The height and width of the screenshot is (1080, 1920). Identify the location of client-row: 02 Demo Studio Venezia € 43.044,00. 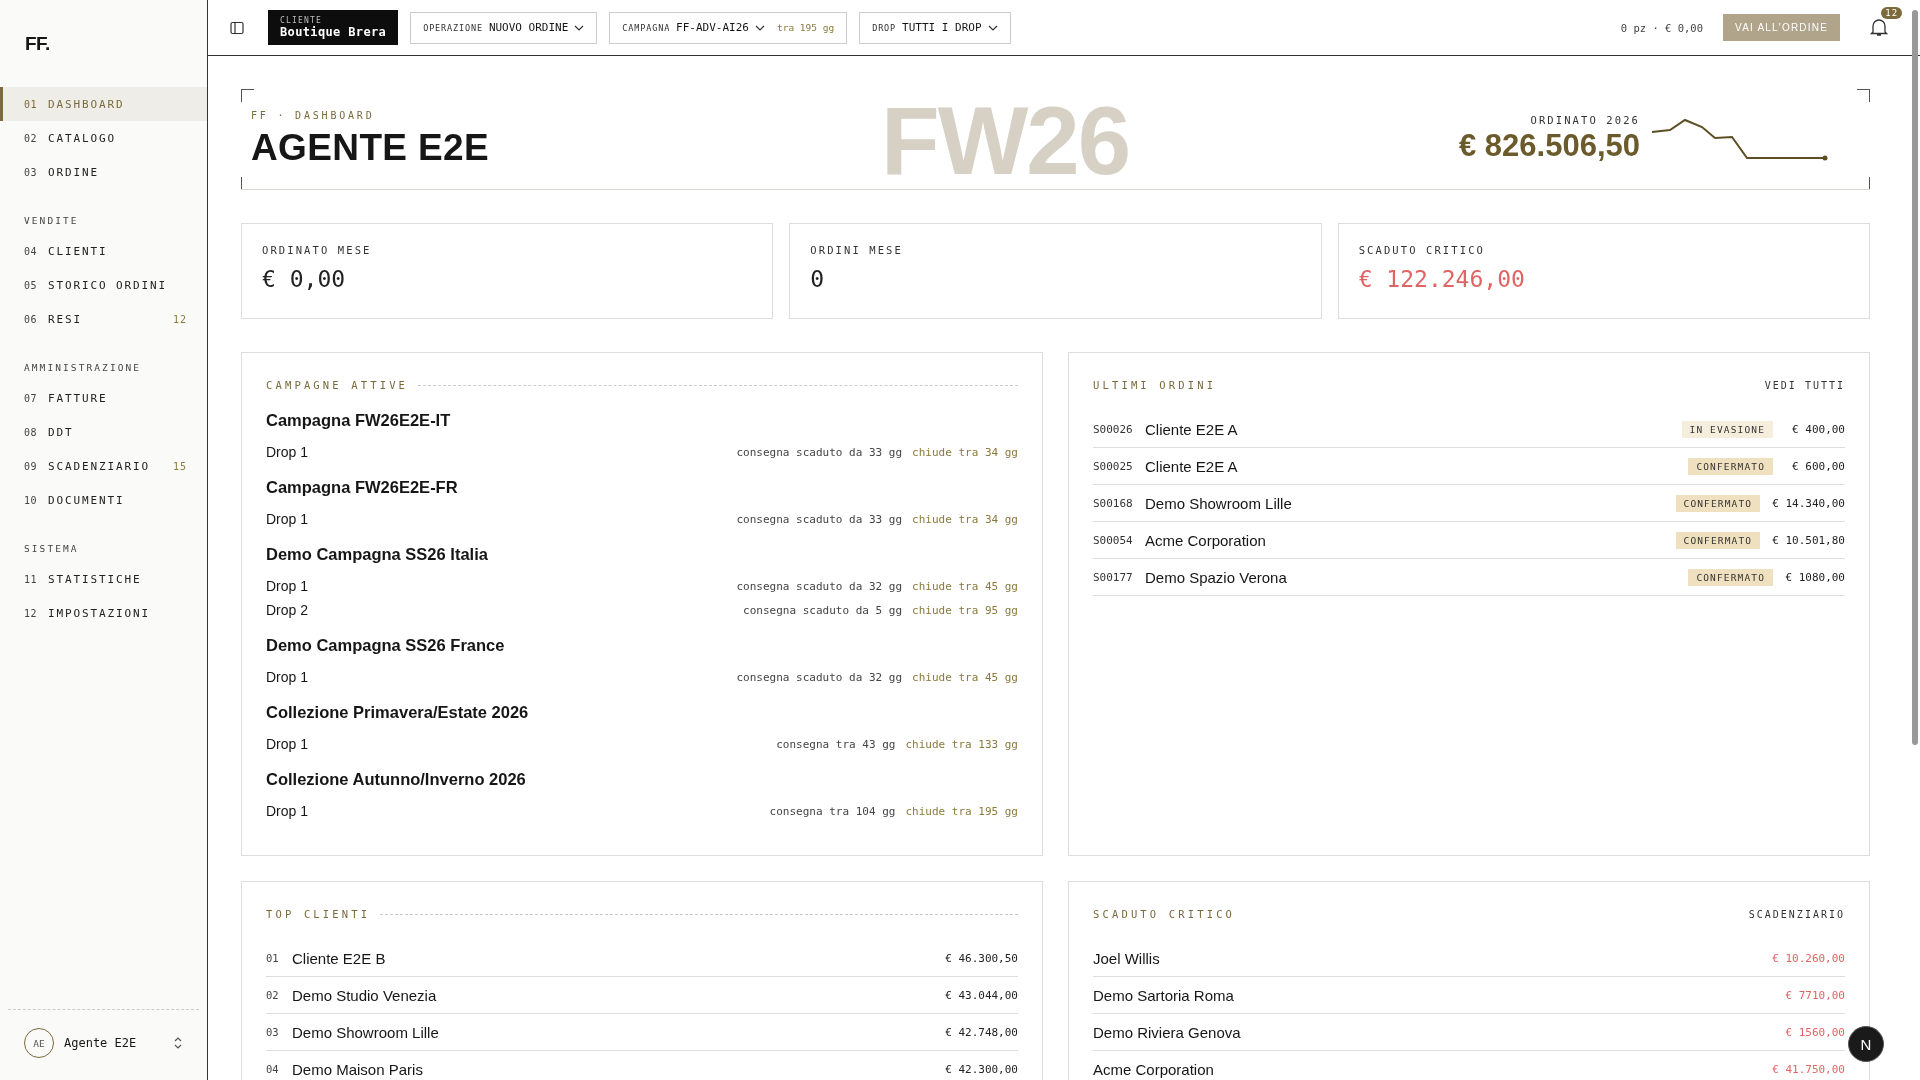
(642, 995).